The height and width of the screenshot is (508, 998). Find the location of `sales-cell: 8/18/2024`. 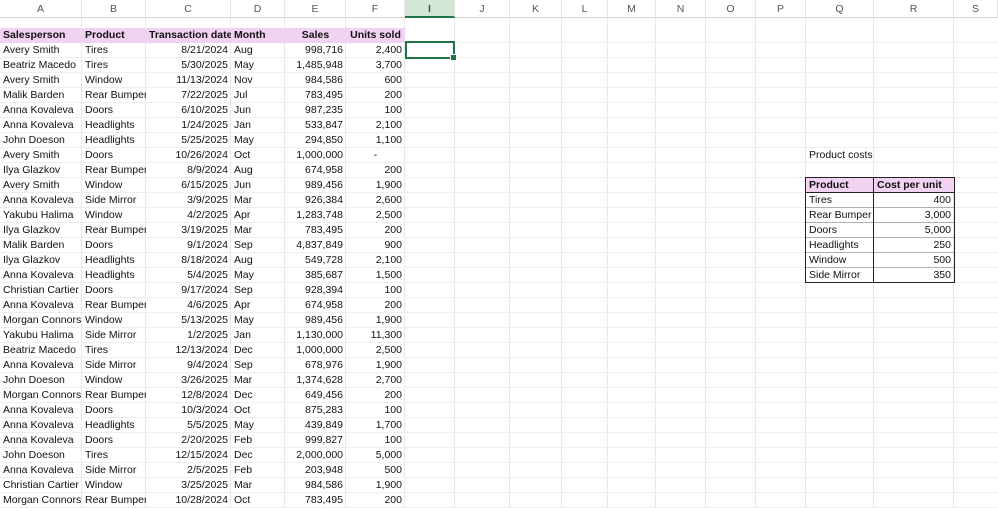

sales-cell: 8/18/2024 is located at coordinates (188, 260).